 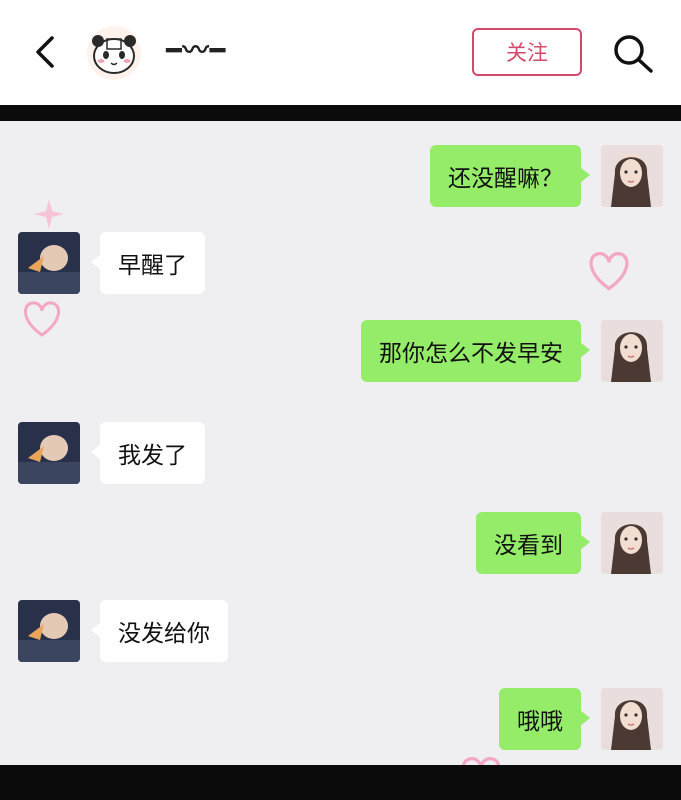 I want to click on message-bubble-sent: 没看到, so click(x=533, y=543).